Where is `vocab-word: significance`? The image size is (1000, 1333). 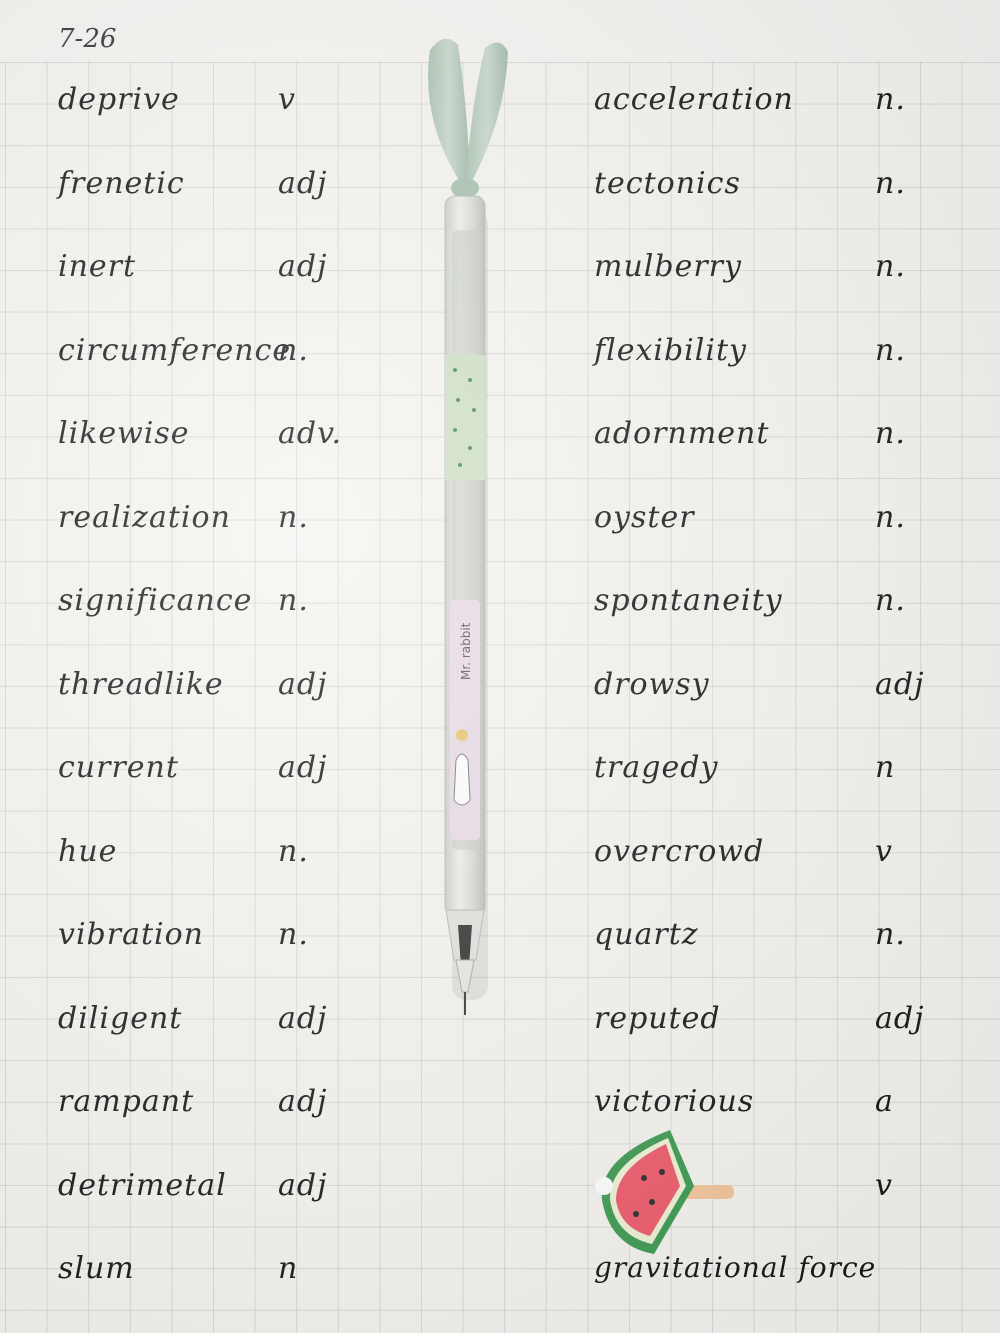
vocab-word: significance is located at coordinates (155, 600).